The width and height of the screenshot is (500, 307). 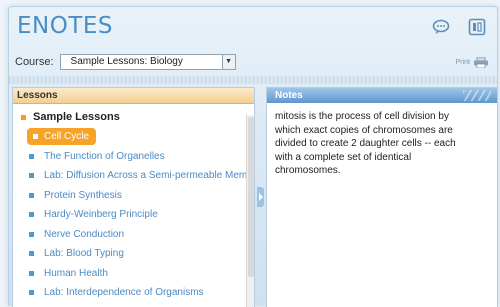 What do you see at coordinates (76, 273) in the screenshot?
I see `lesson-item-label: Human Health` at bounding box center [76, 273].